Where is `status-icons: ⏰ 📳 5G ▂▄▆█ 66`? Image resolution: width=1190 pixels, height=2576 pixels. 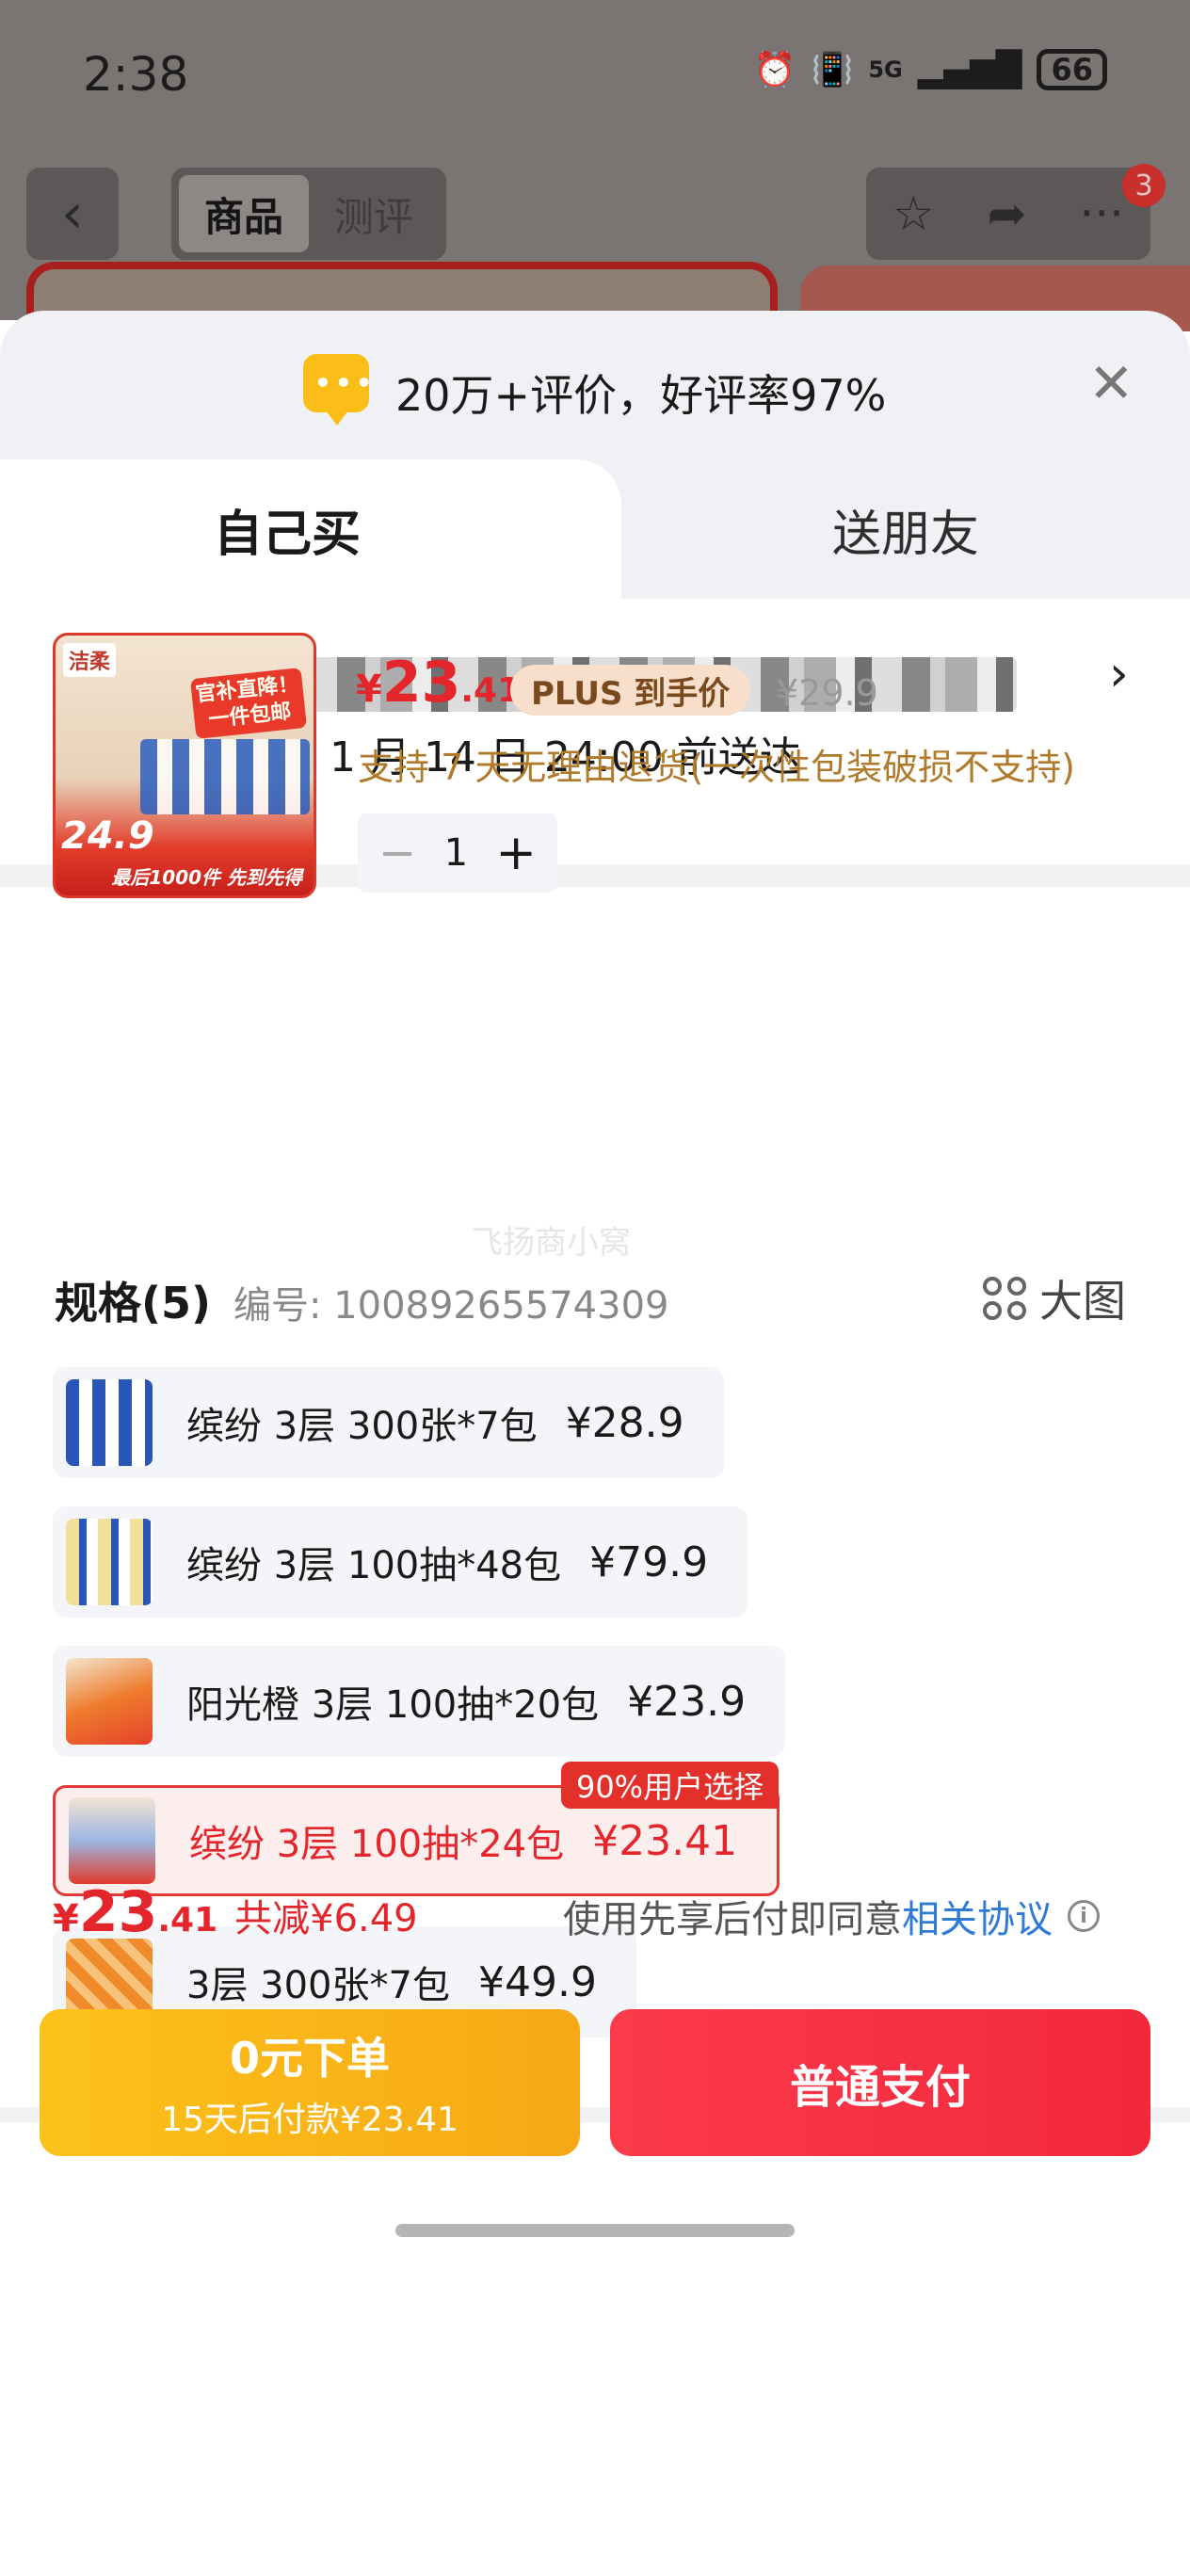 status-icons: ⏰ 📳 5G ▂▄▆█ 66 is located at coordinates (930, 69).